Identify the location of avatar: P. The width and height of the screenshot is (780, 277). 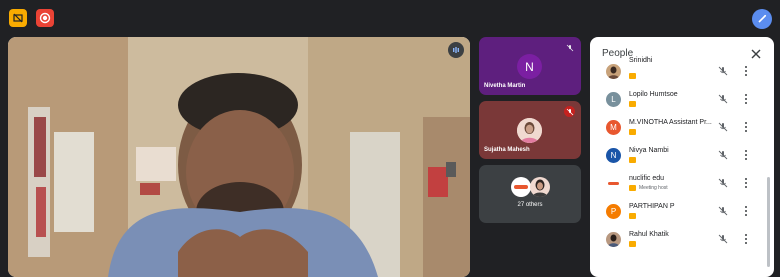
(613, 211).